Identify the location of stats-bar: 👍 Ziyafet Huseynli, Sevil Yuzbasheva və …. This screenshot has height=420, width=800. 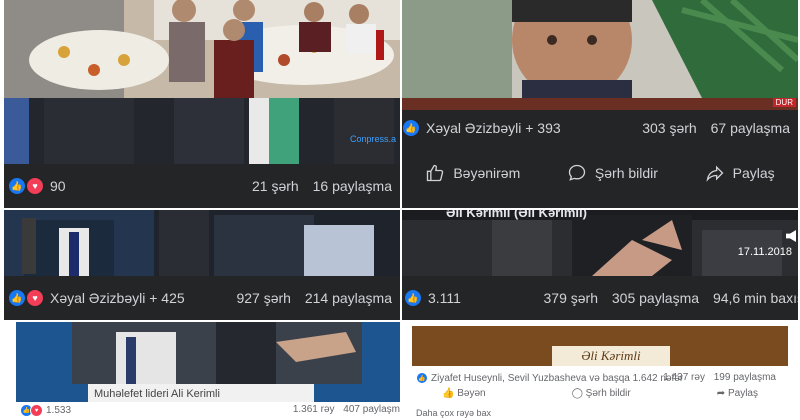
(600, 378).